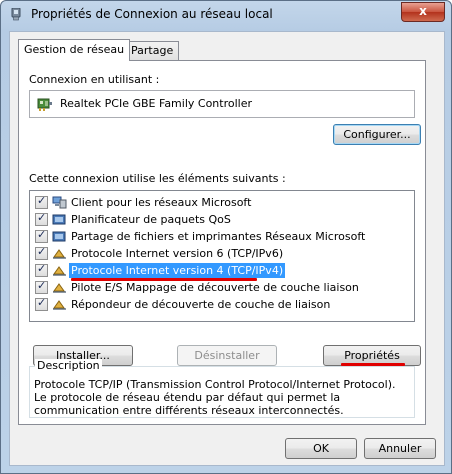 This screenshot has width=452, height=474. What do you see at coordinates (161, 202) in the screenshot?
I see `item-label: Client pour les réseaux Microsoft` at bounding box center [161, 202].